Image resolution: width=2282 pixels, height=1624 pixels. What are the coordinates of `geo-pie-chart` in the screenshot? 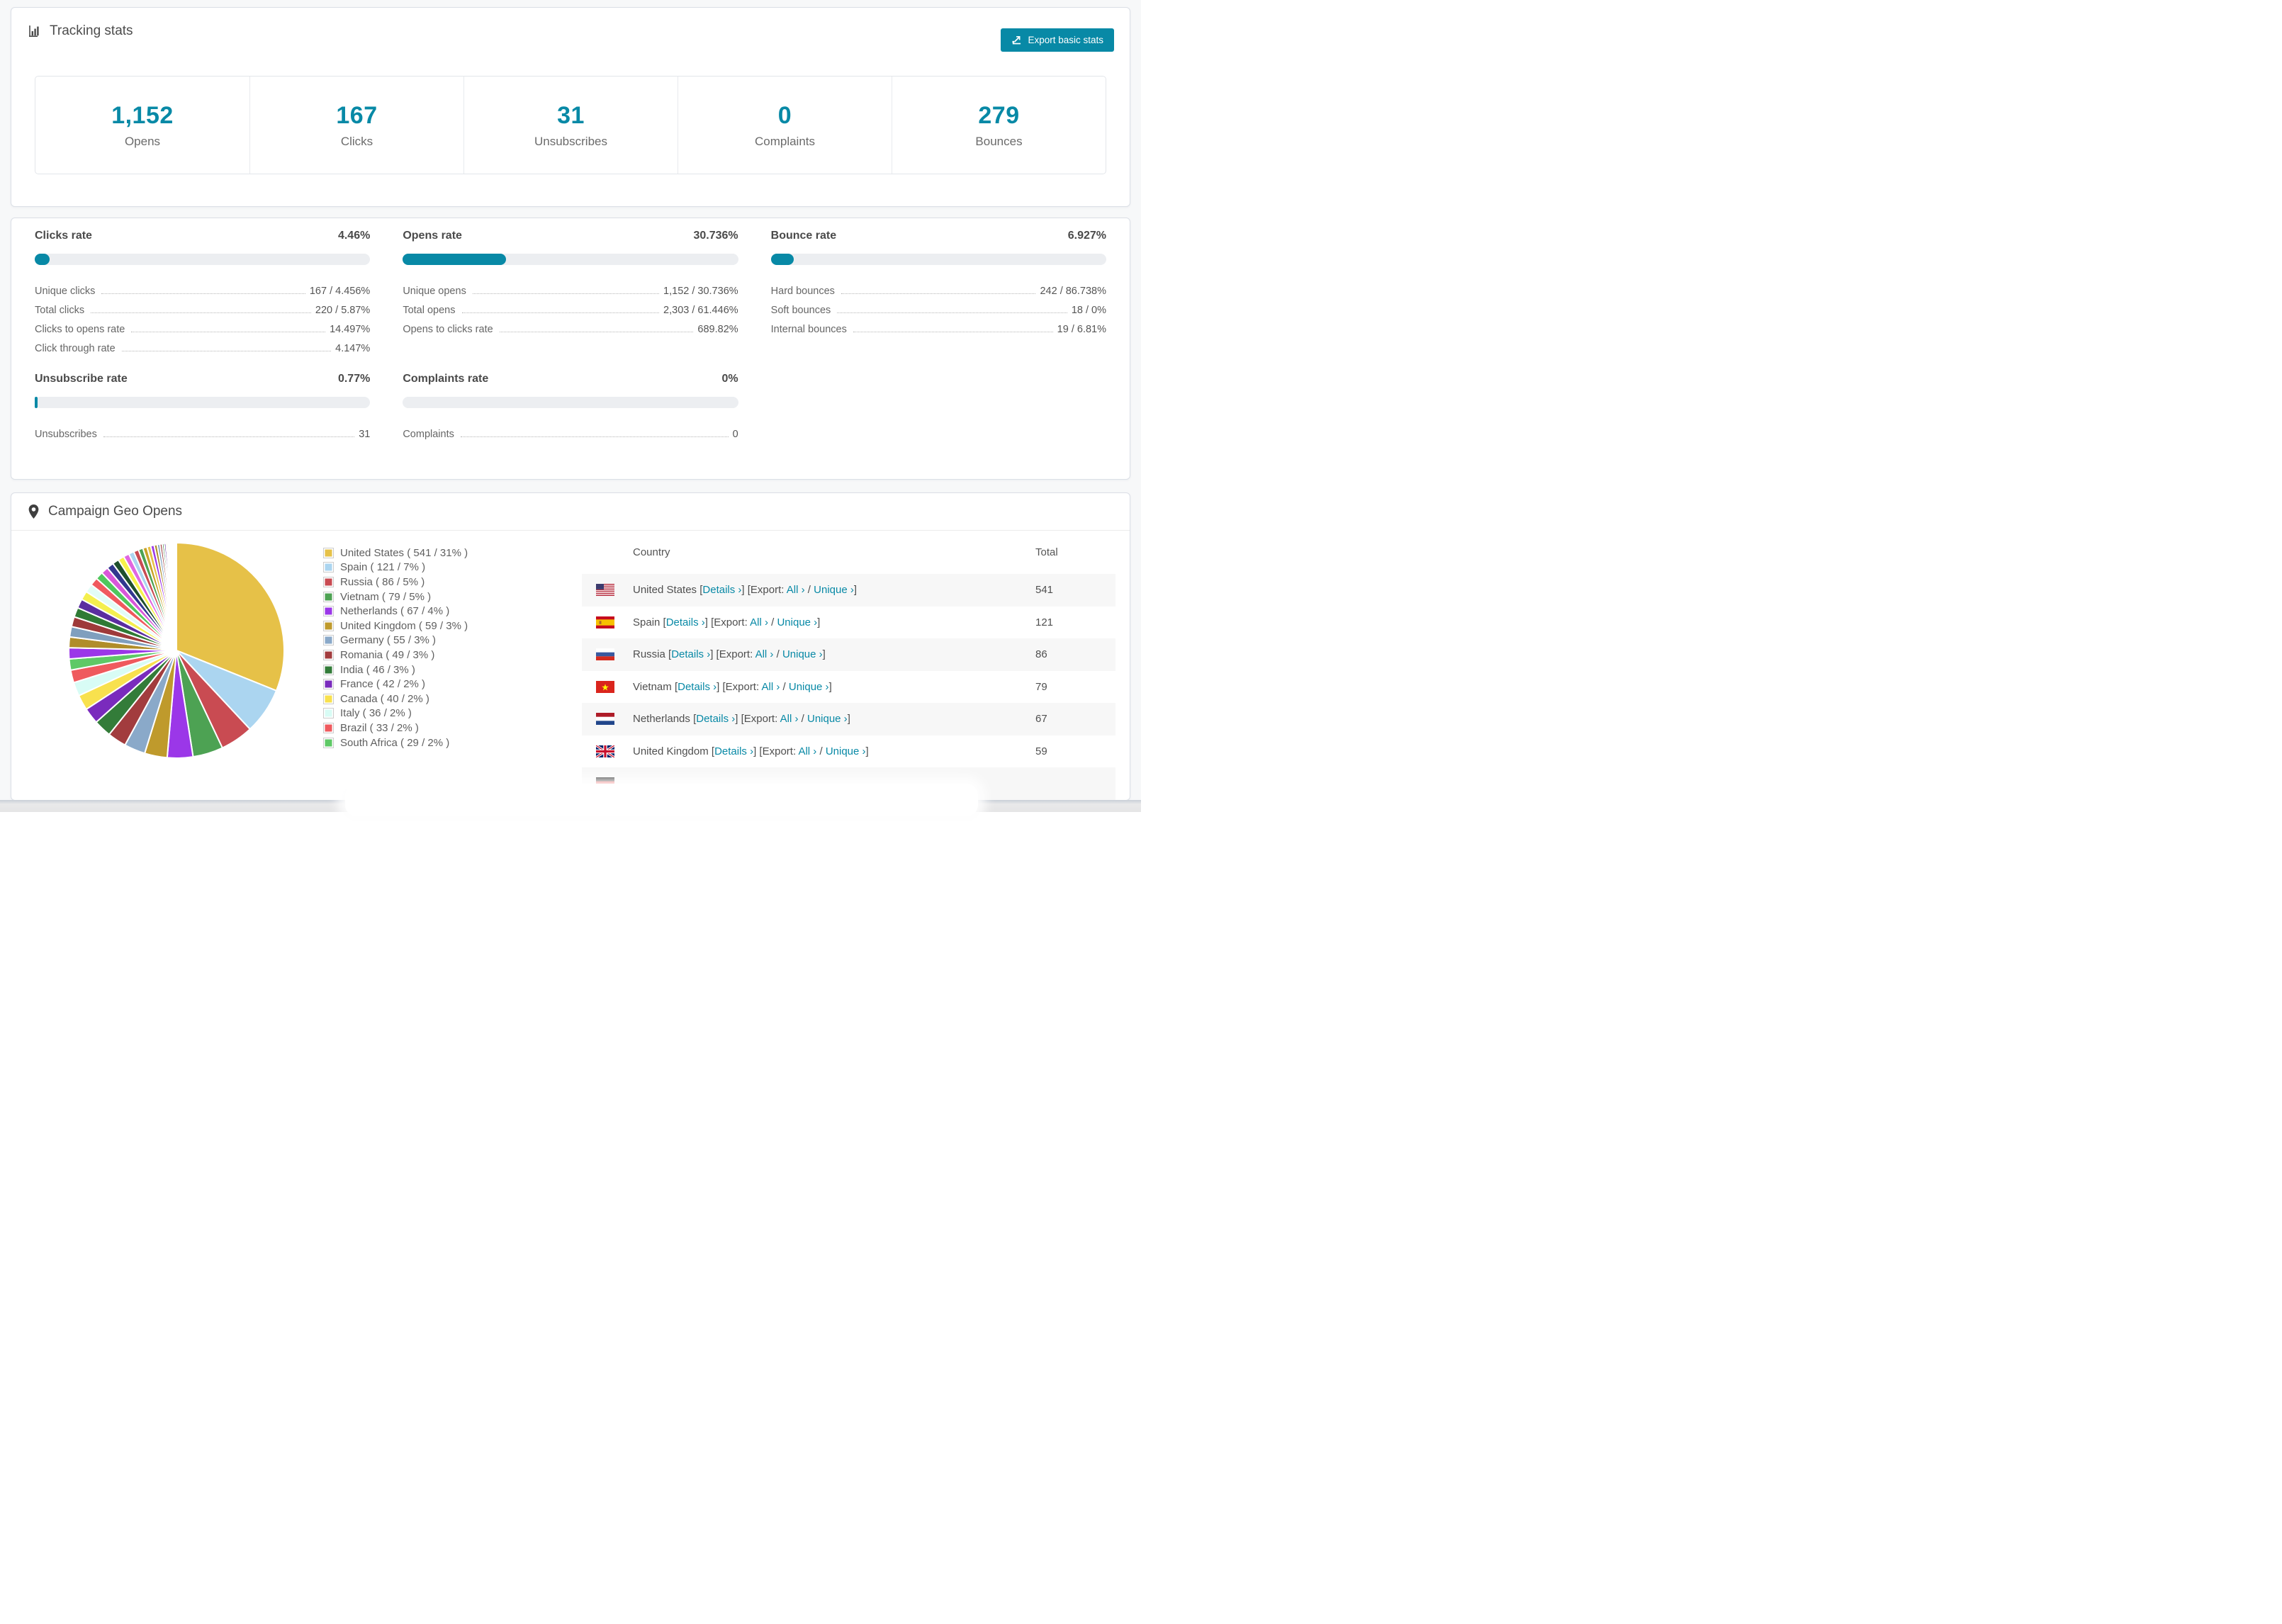 It's located at (177, 650).